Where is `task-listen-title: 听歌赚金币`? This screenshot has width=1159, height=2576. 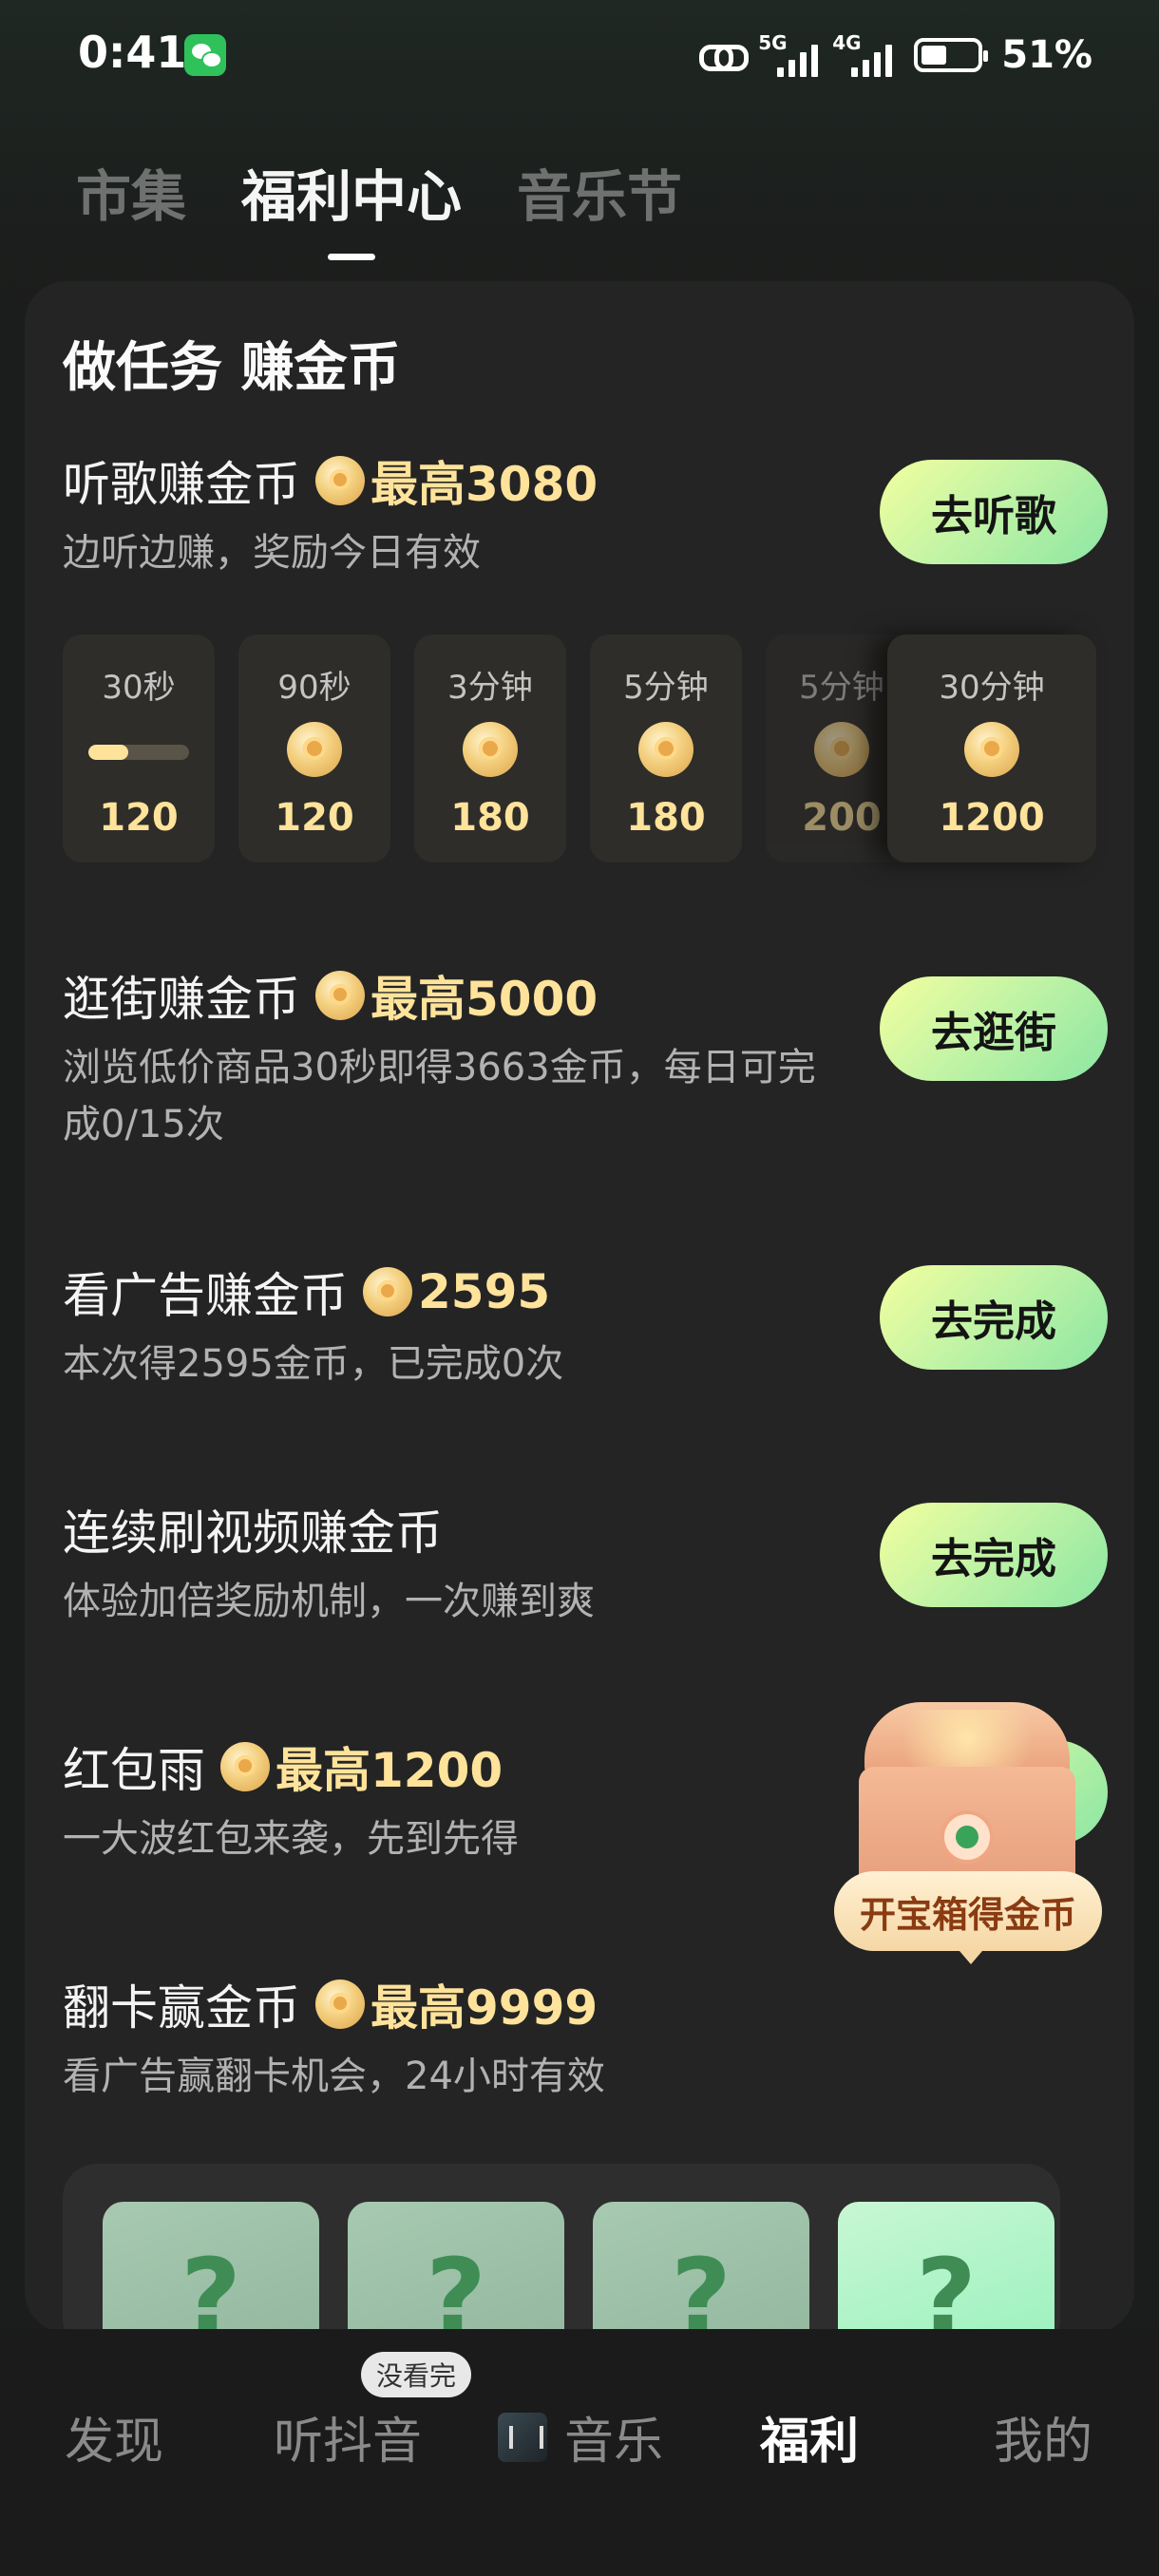
task-listen-title: 听歌赚金币 is located at coordinates (181, 484).